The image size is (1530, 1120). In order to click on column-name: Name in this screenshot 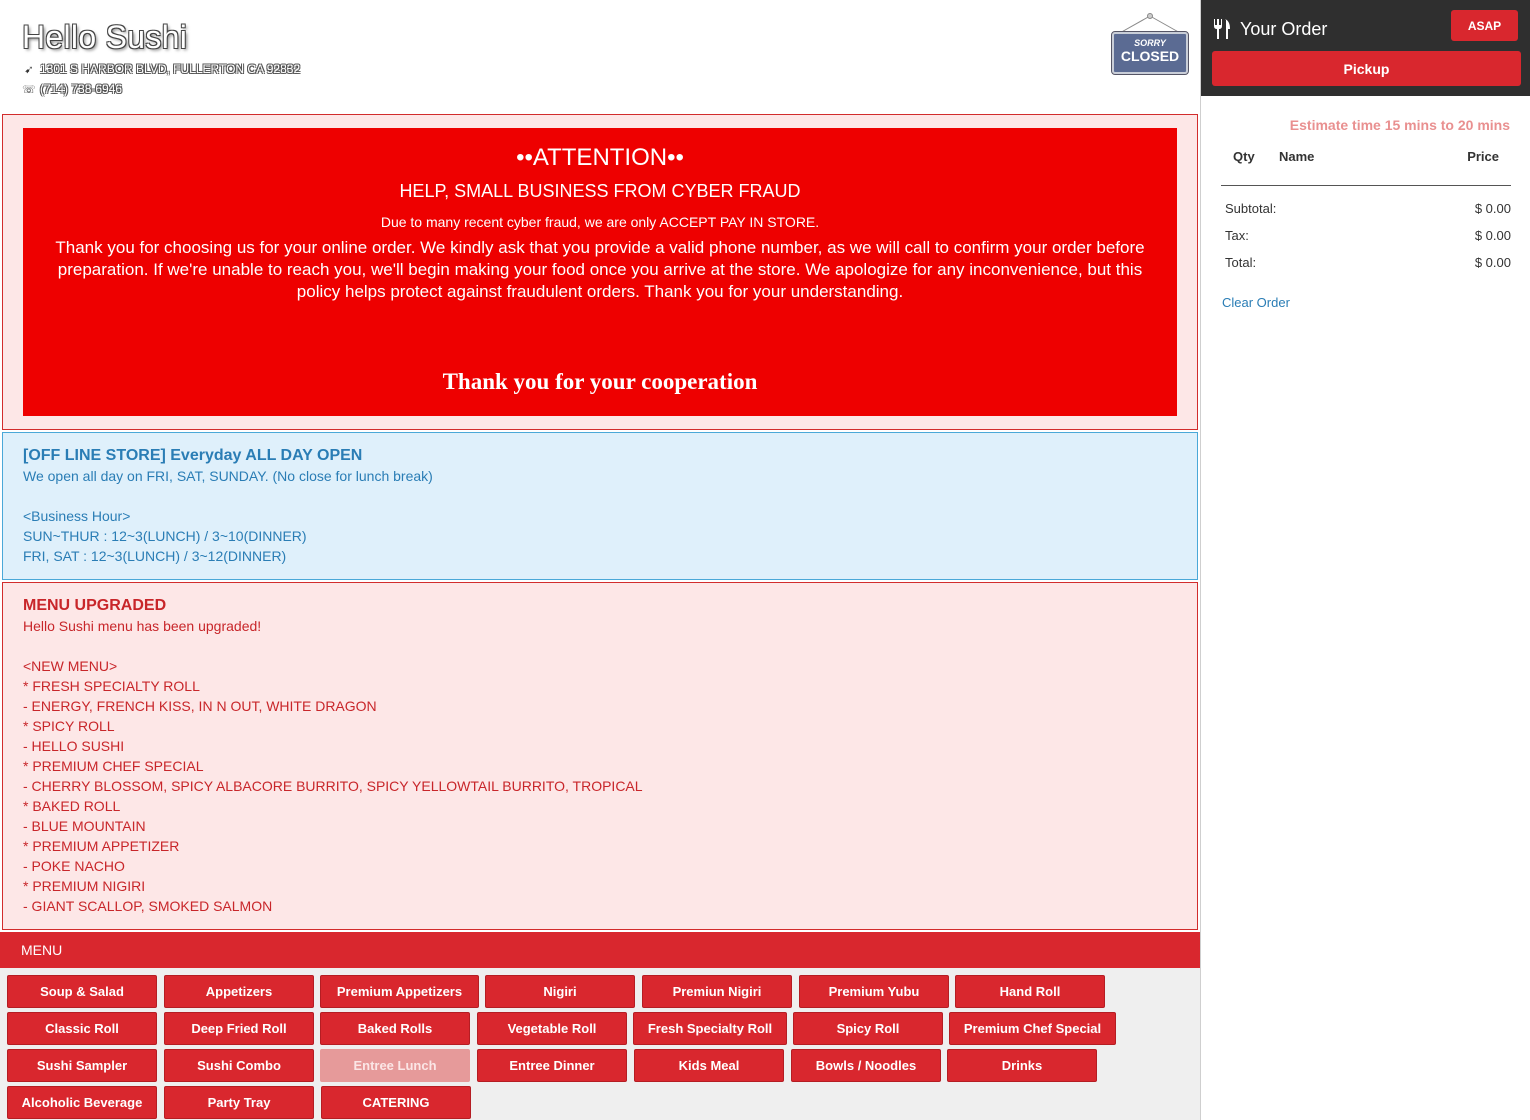, I will do `click(1297, 156)`.